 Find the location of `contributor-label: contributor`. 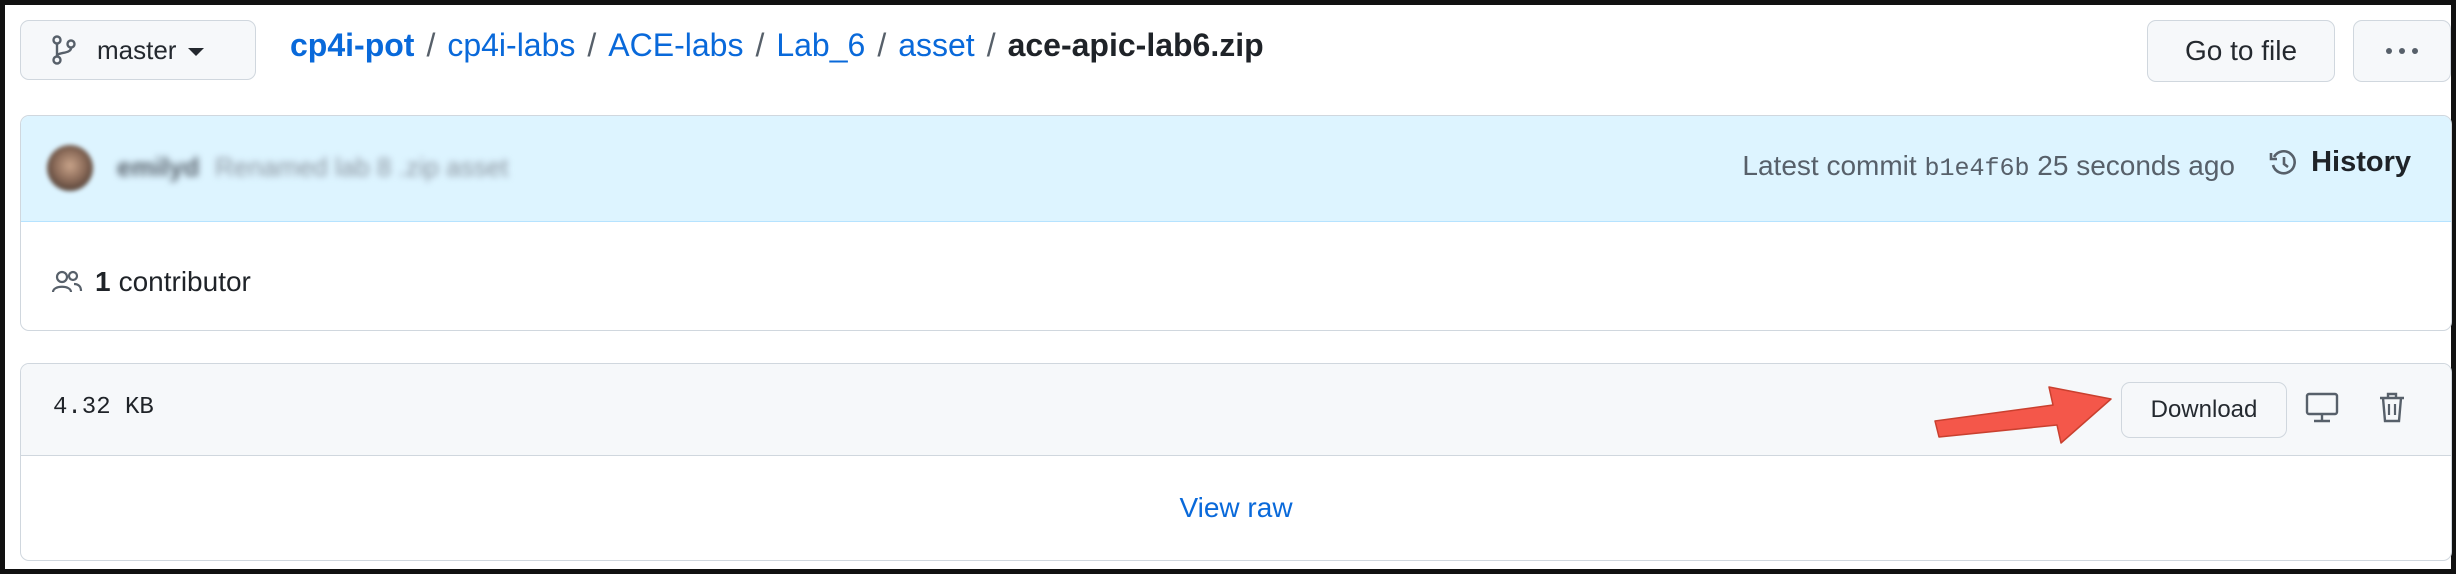

contributor-label: contributor is located at coordinates (184, 281).